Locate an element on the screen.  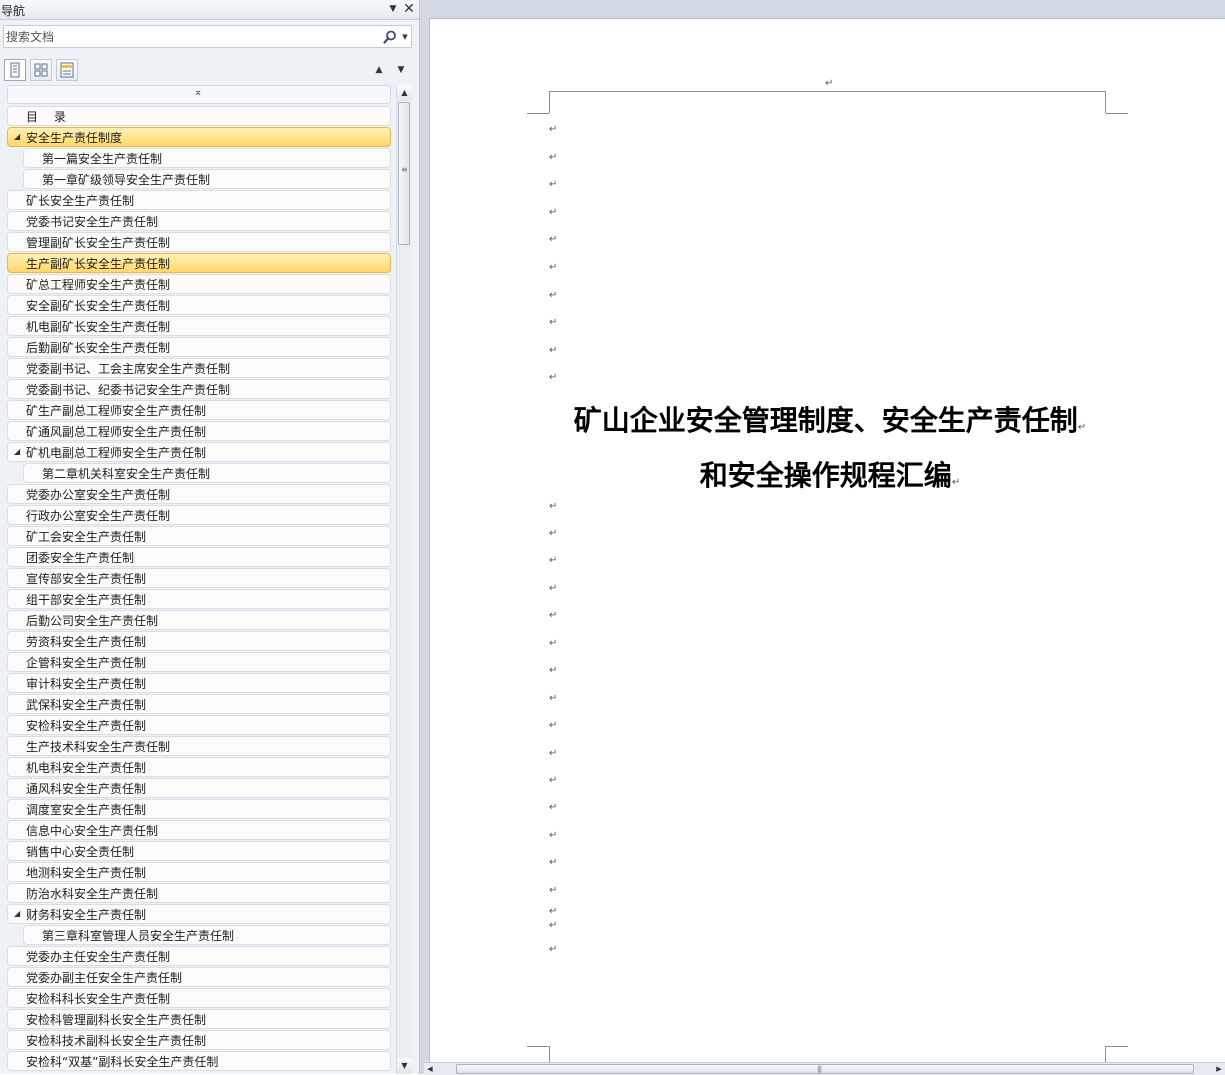
heading-item: 企管科安全生产责任制 is located at coordinates (199, 662).